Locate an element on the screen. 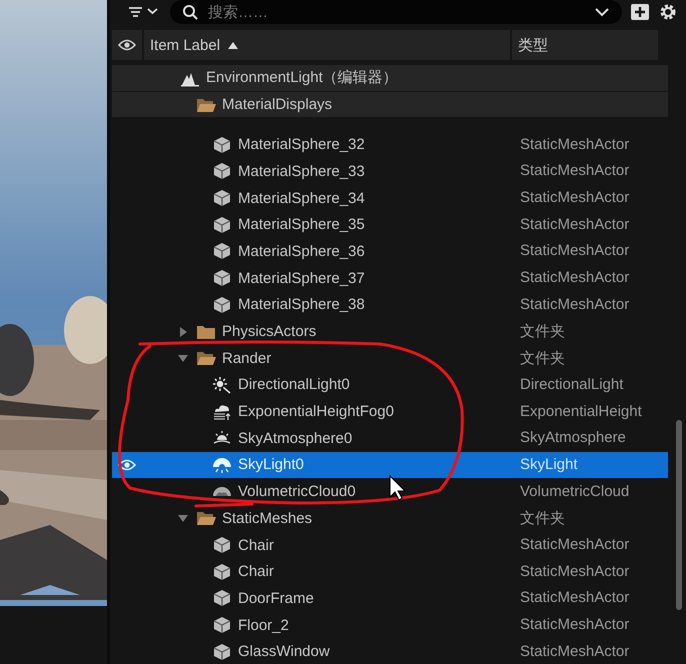 The image size is (686, 664). item-label: StaticMeshes is located at coordinates (267, 518).